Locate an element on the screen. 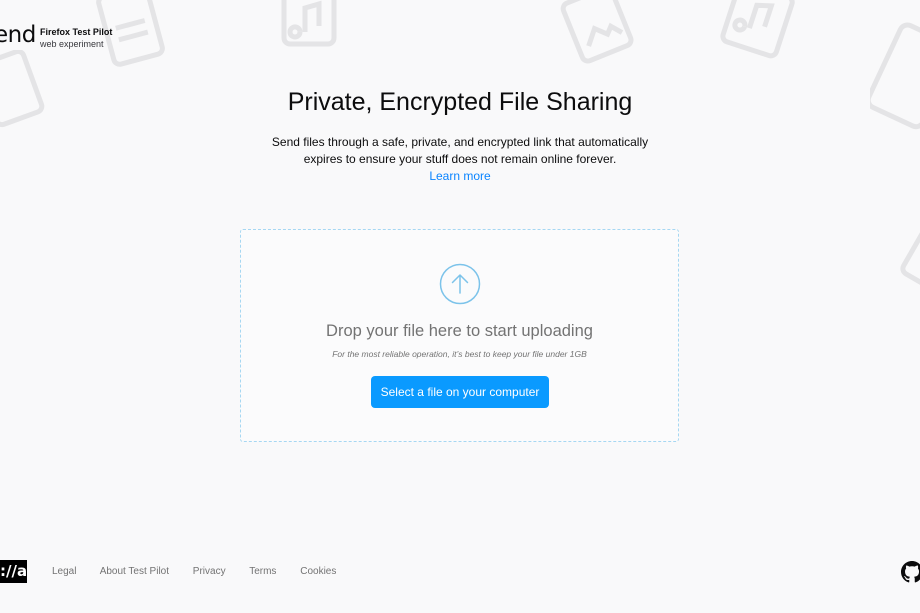  send-logo: end is located at coordinates (18, 35).